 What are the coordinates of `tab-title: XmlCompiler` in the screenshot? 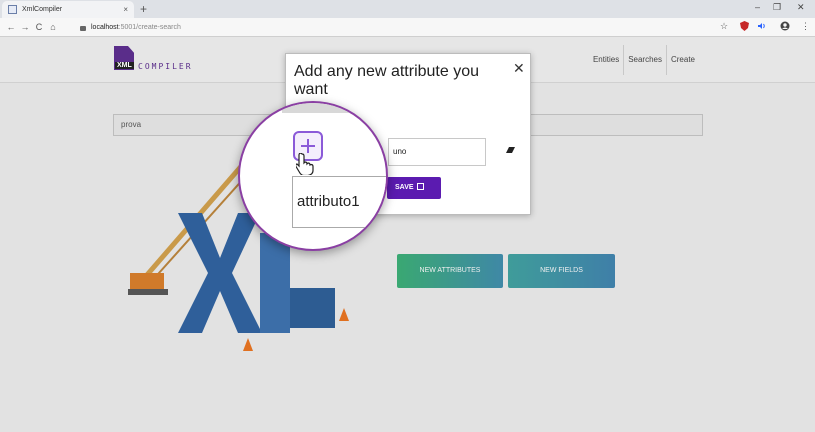 It's located at (42, 9).